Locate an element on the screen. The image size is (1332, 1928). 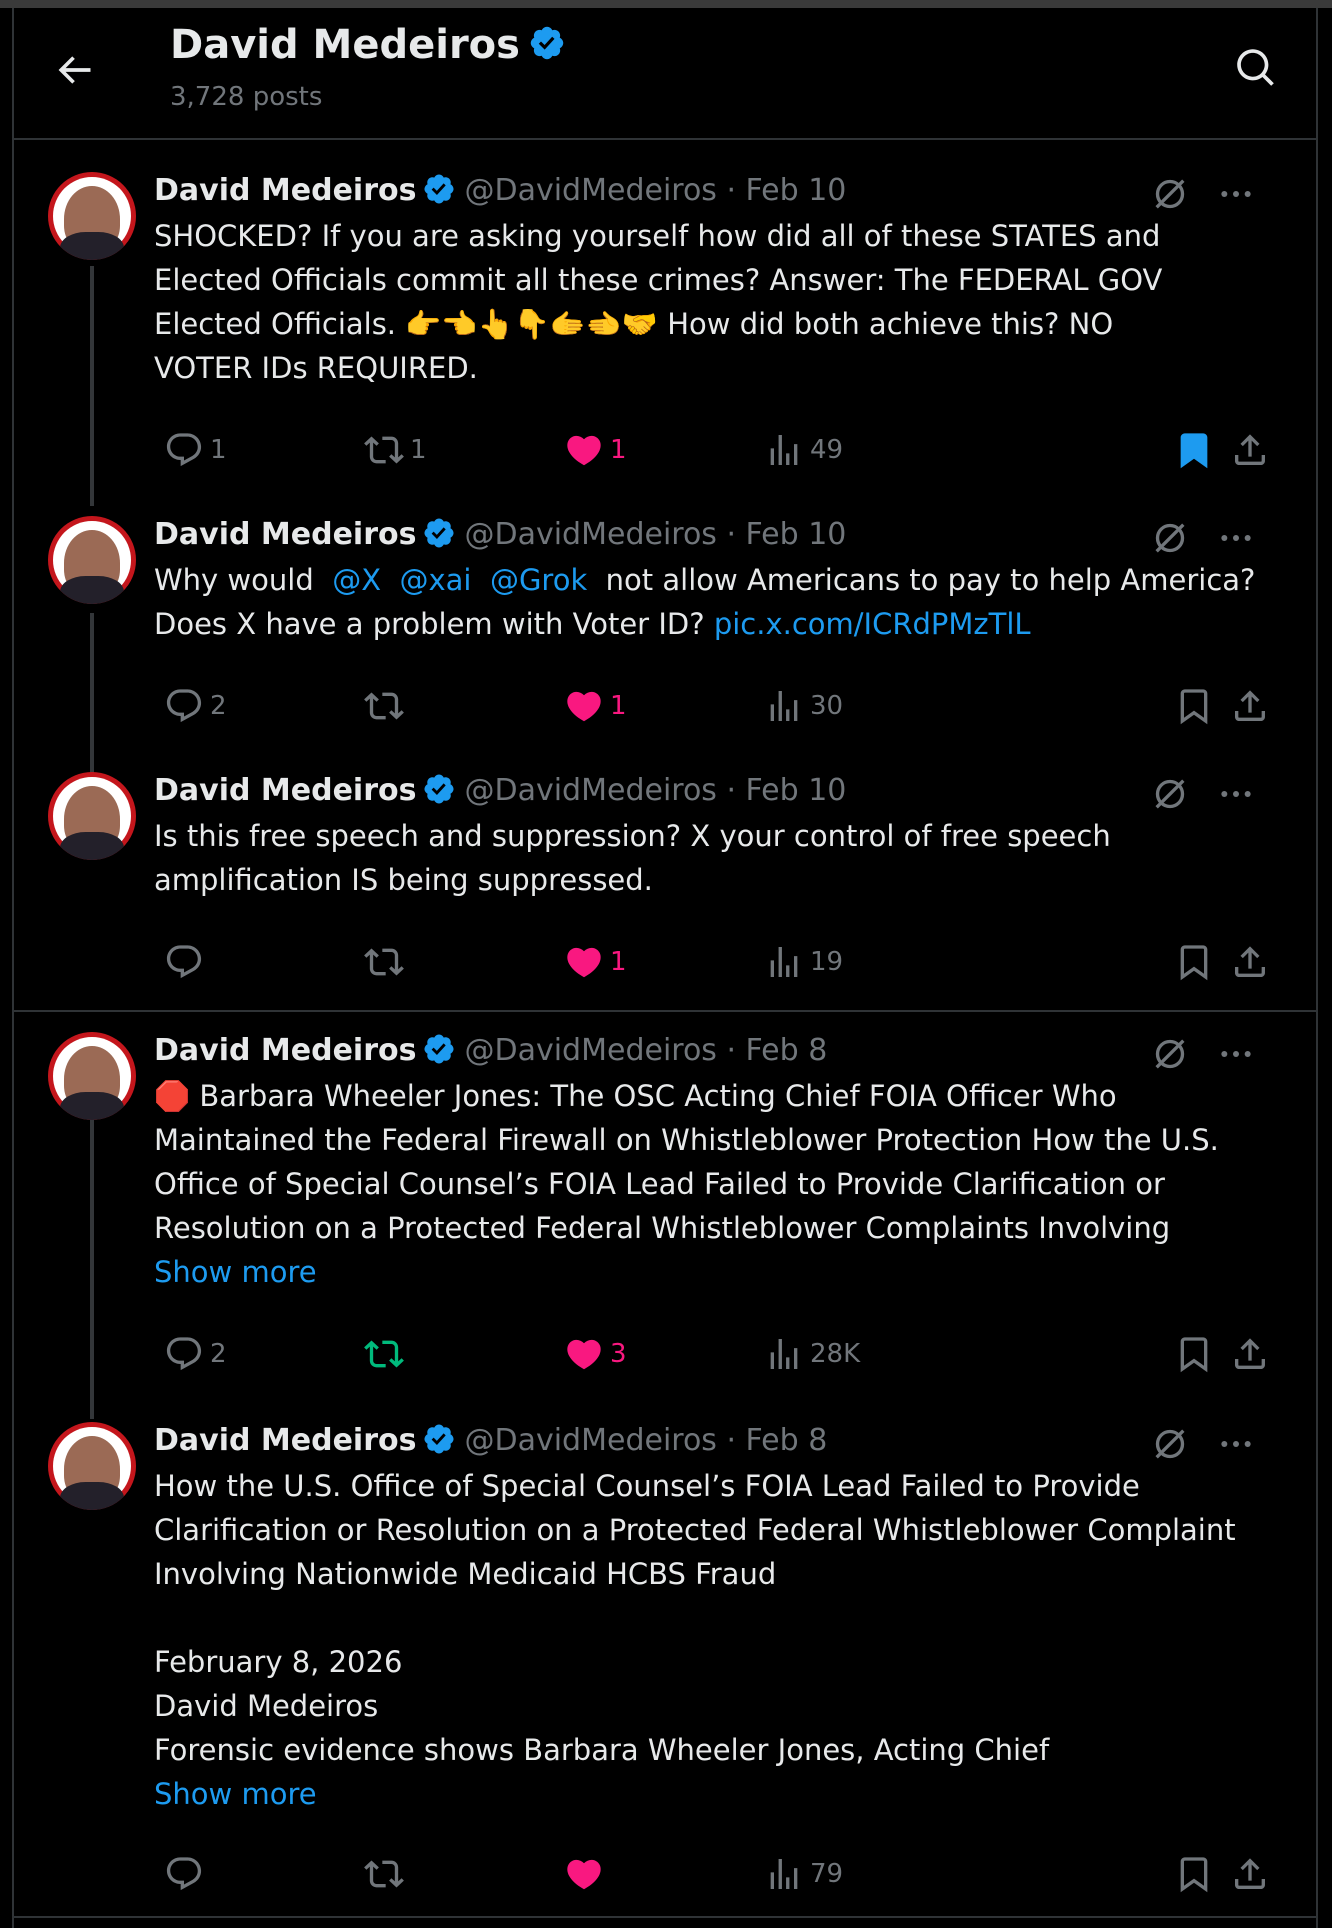
page-title: David Medeiros is located at coordinates (368, 45).